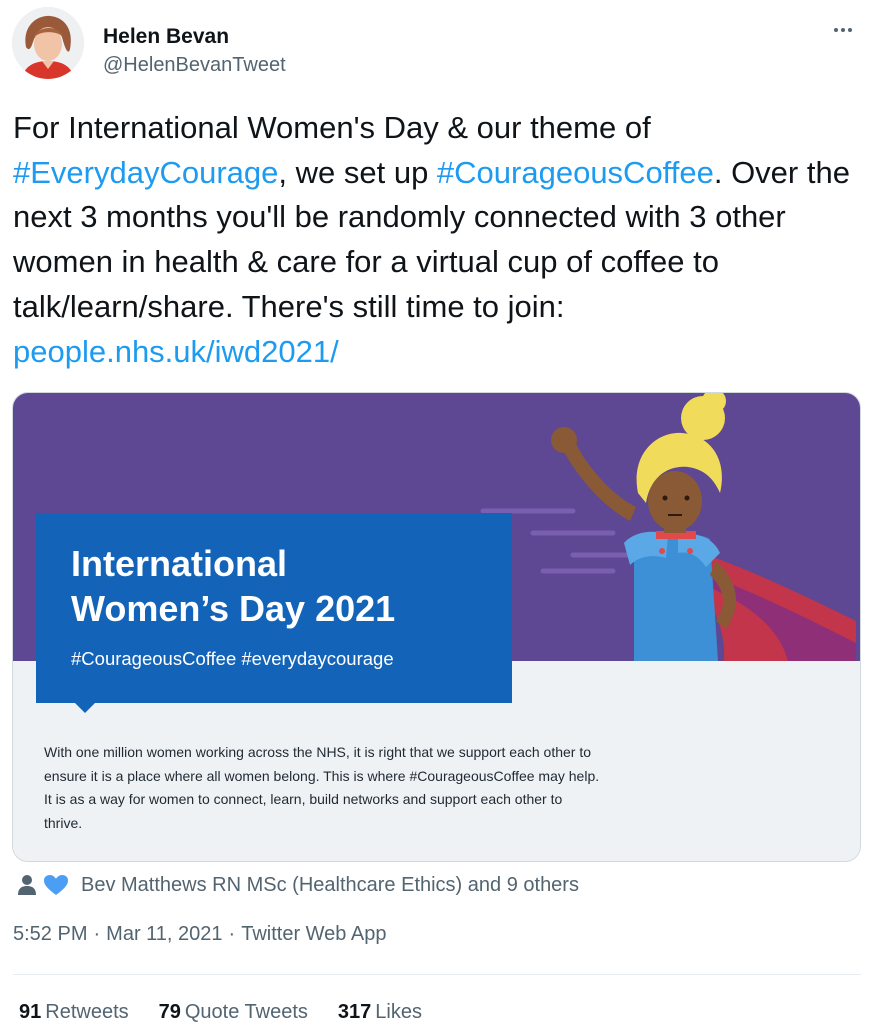 The width and height of the screenshot is (873, 1034). I want to click on retweets-count: 91, so click(30, 1012).